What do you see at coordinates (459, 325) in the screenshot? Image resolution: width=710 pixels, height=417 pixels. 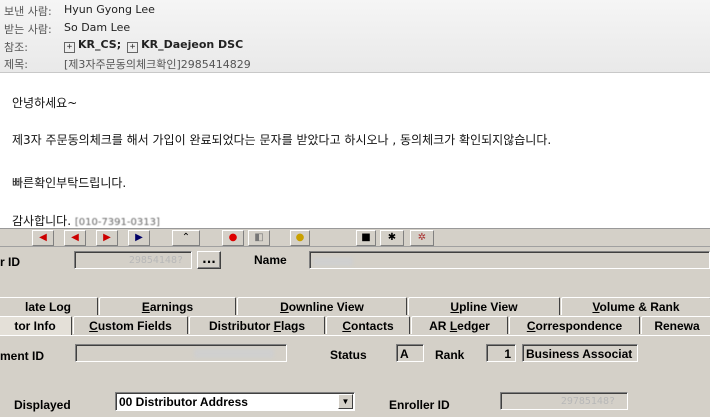 I see `tab-ar-ledger: AR Ledger` at bounding box center [459, 325].